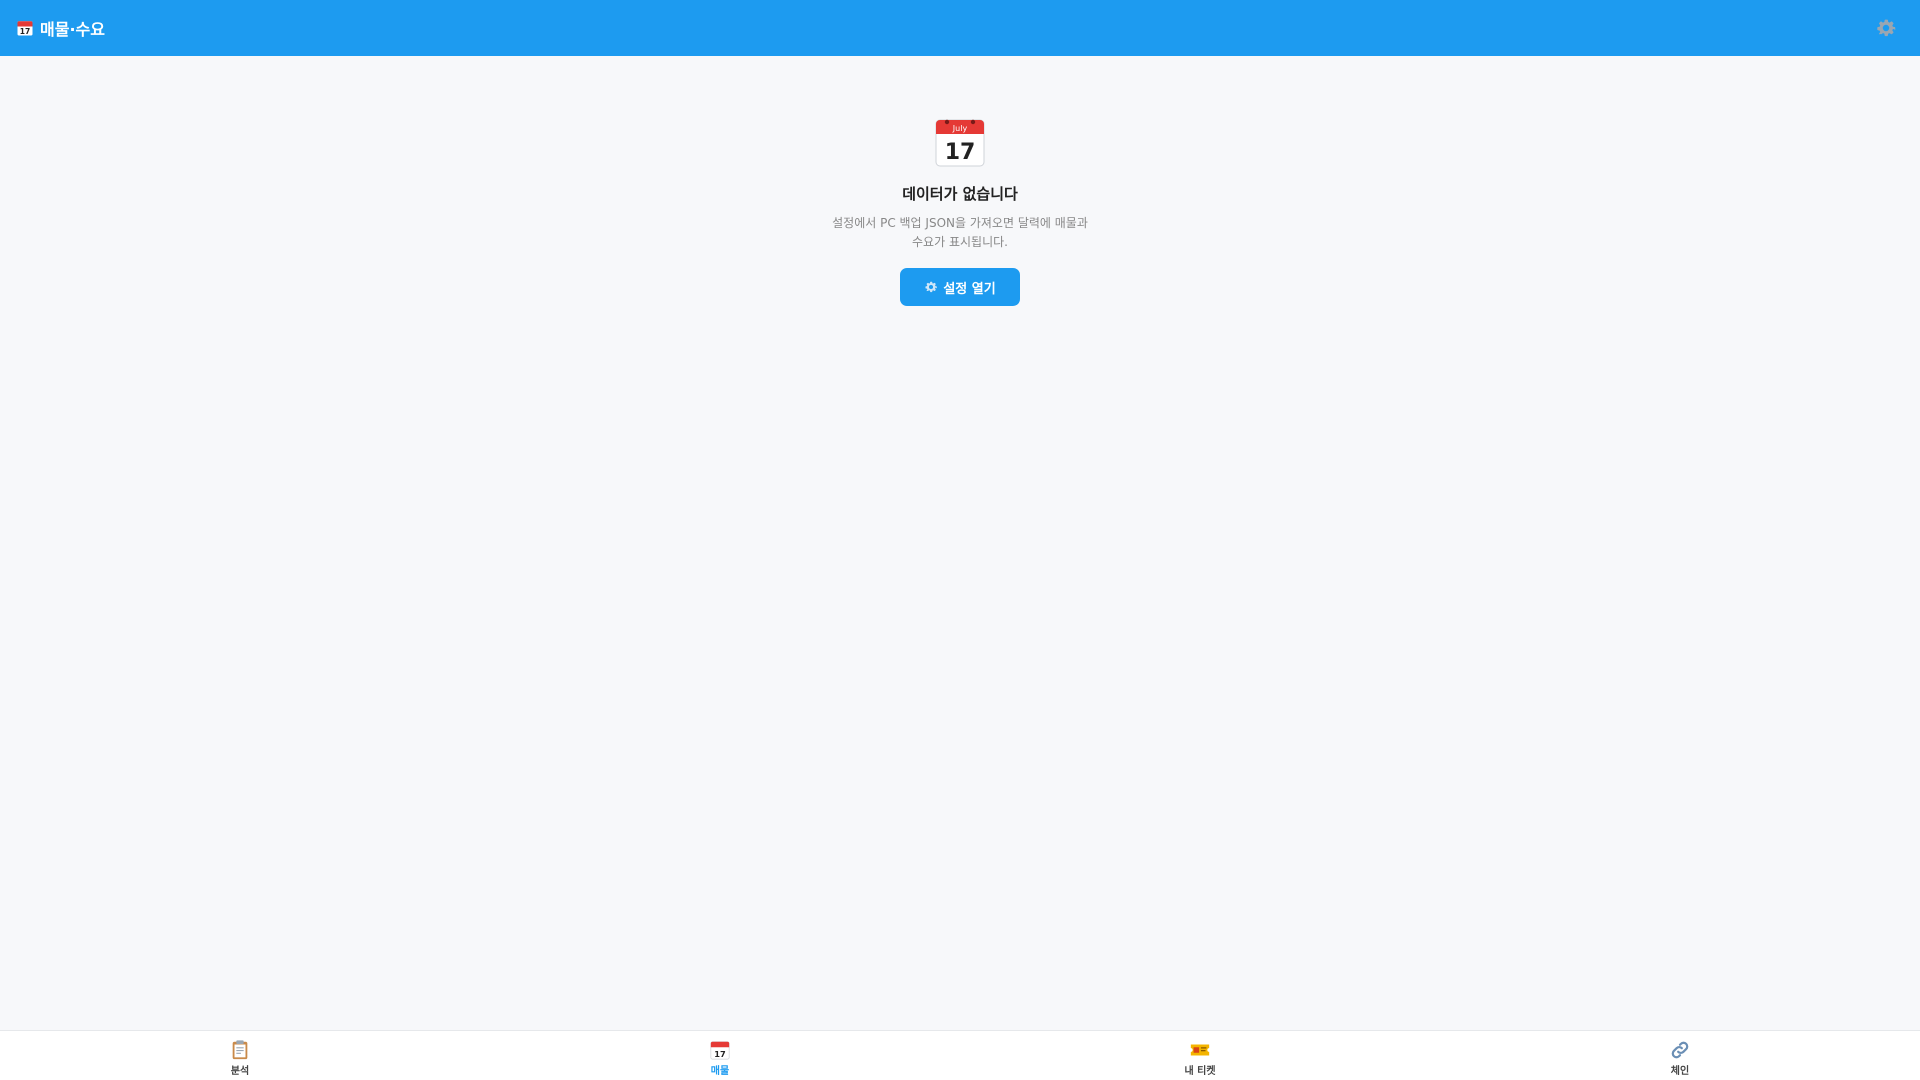  What do you see at coordinates (1200, 1050) in the screenshot?
I see `ticket-icon` at bounding box center [1200, 1050].